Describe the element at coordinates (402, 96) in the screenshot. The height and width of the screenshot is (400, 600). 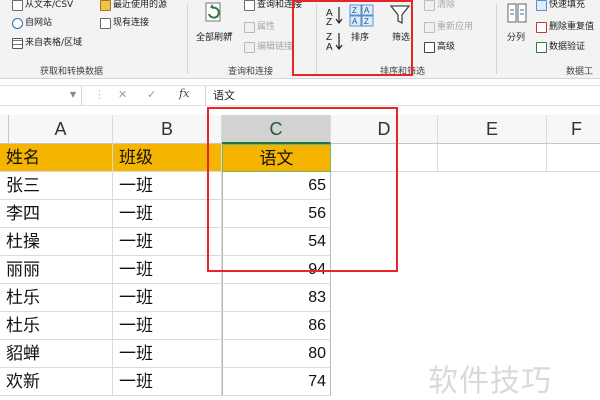
I see `formula-input: 语文` at that location.